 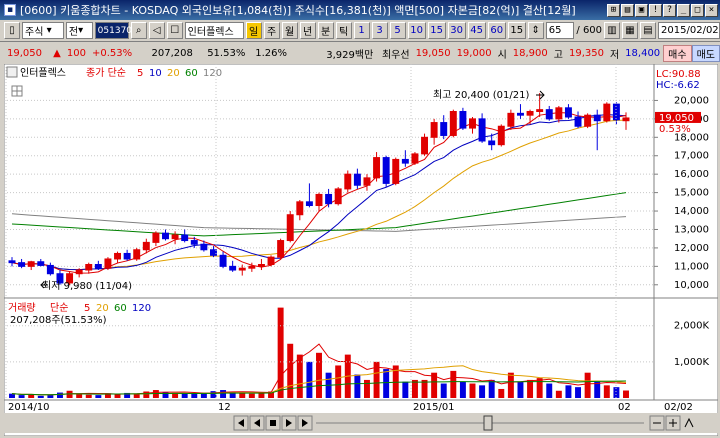 What do you see at coordinates (669, 10) in the screenshot?
I see `help-icon: ?` at bounding box center [669, 10].